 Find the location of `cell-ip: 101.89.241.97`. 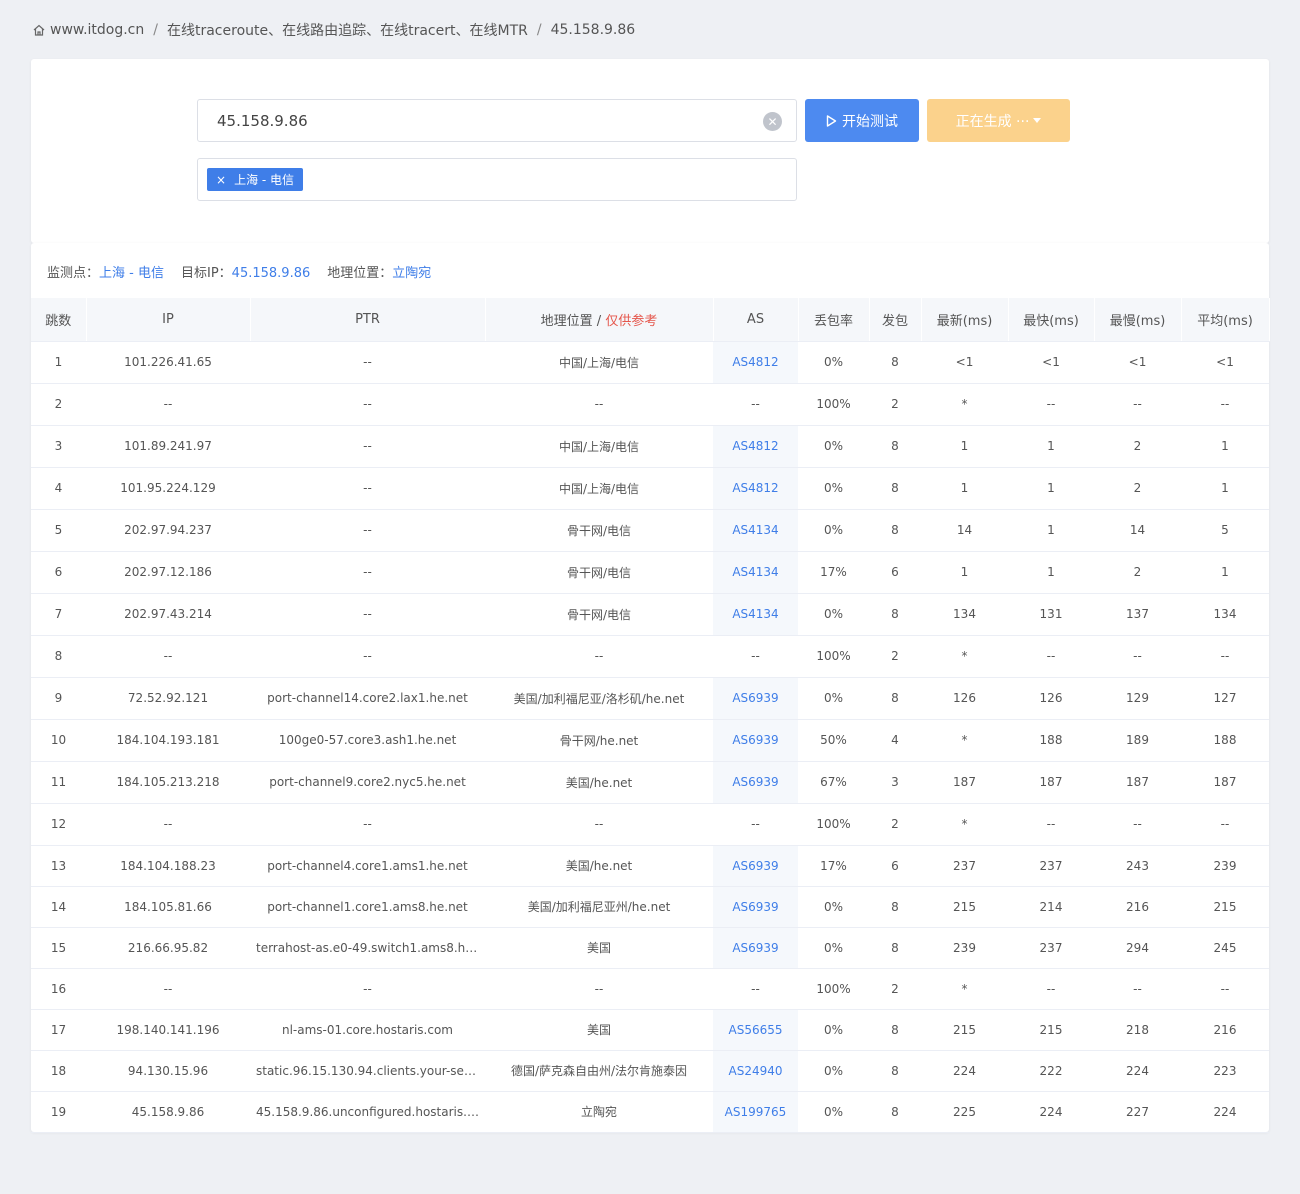

cell-ip: 101.89.241.97 is located at coordinates (168, 446).